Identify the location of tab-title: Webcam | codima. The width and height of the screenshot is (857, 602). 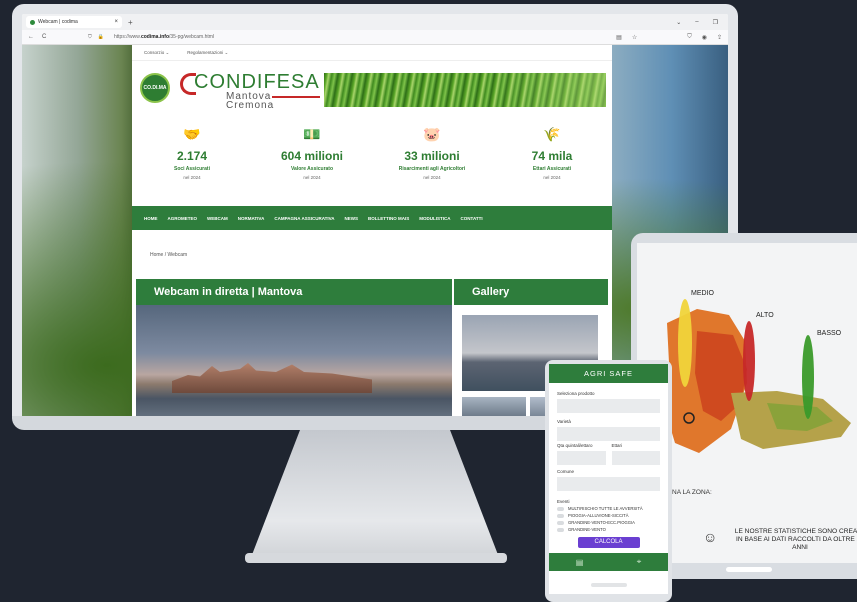
(58, 22).